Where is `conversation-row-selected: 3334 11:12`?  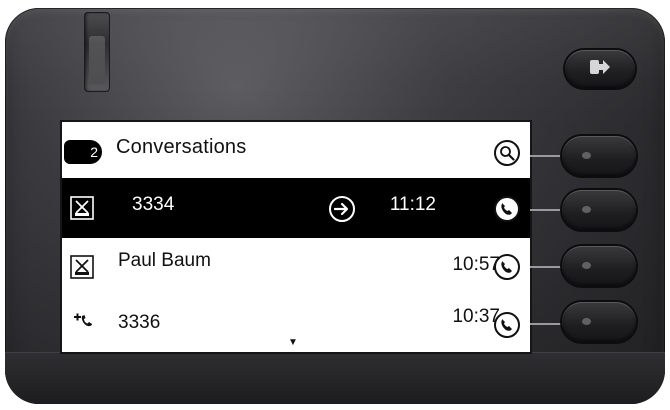
conversation-row-selected: 3334 11:12 is located at coordinates (296, 208).